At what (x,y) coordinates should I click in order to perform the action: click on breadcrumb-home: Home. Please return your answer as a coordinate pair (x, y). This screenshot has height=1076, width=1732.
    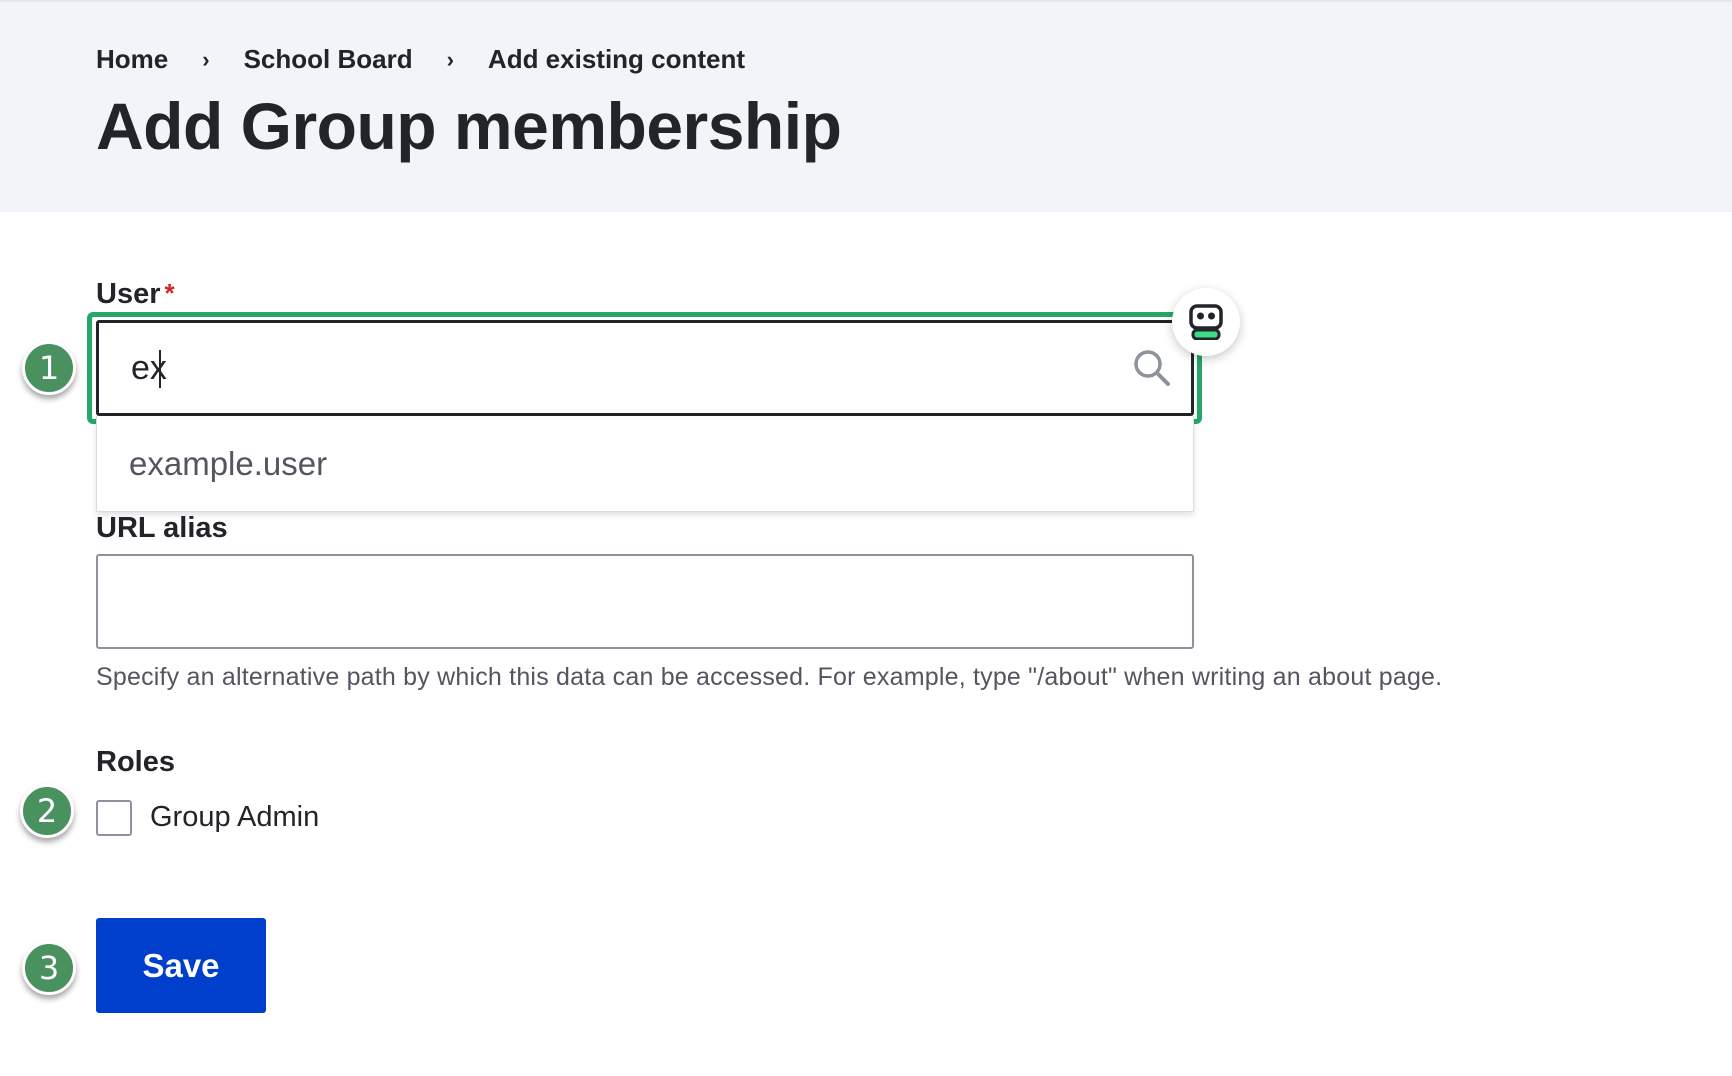
    Looking at the image, I should click on (132, 59).